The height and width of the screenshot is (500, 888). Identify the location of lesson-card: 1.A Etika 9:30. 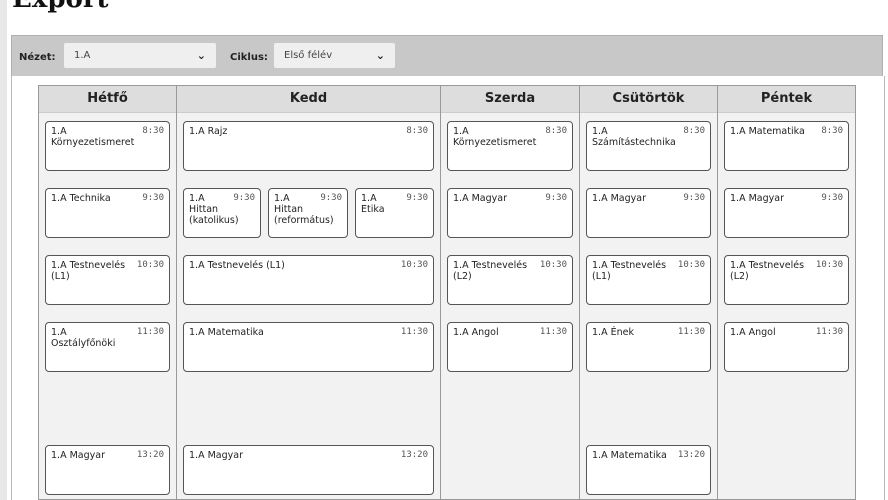
(394, 213).